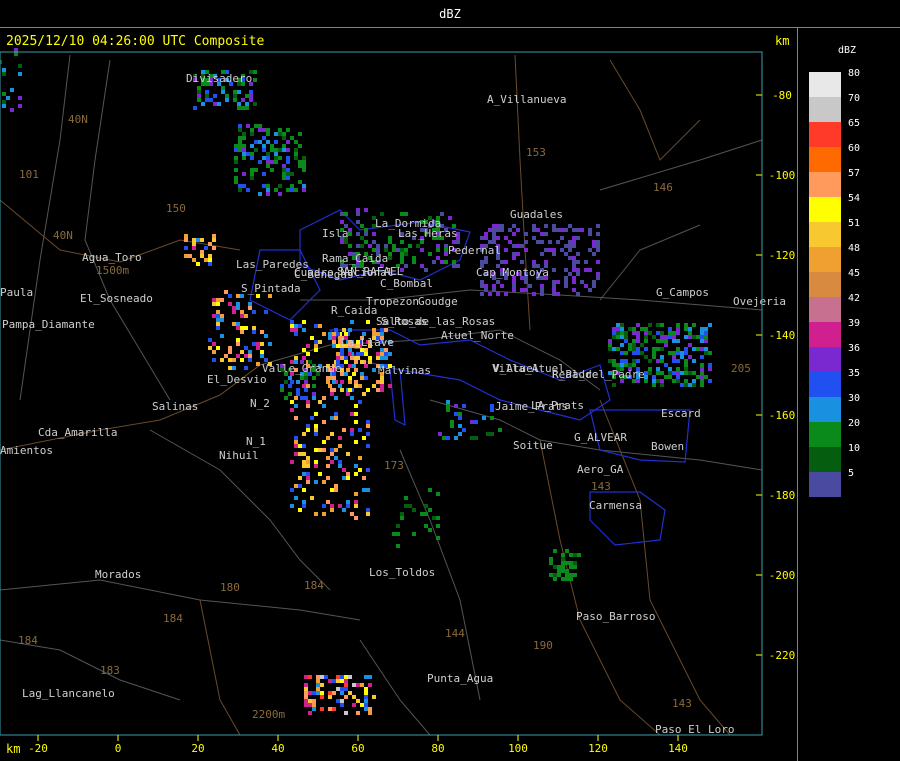  Describe the element at coordinates (678, 748) in the screenshot. I see `x-tick-label: 140` at that location.